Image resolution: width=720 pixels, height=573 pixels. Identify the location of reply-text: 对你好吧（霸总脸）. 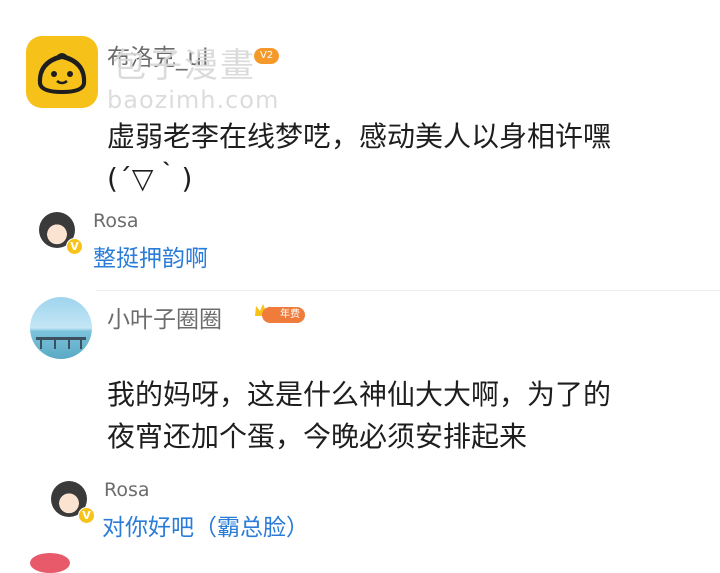
(205, 525).